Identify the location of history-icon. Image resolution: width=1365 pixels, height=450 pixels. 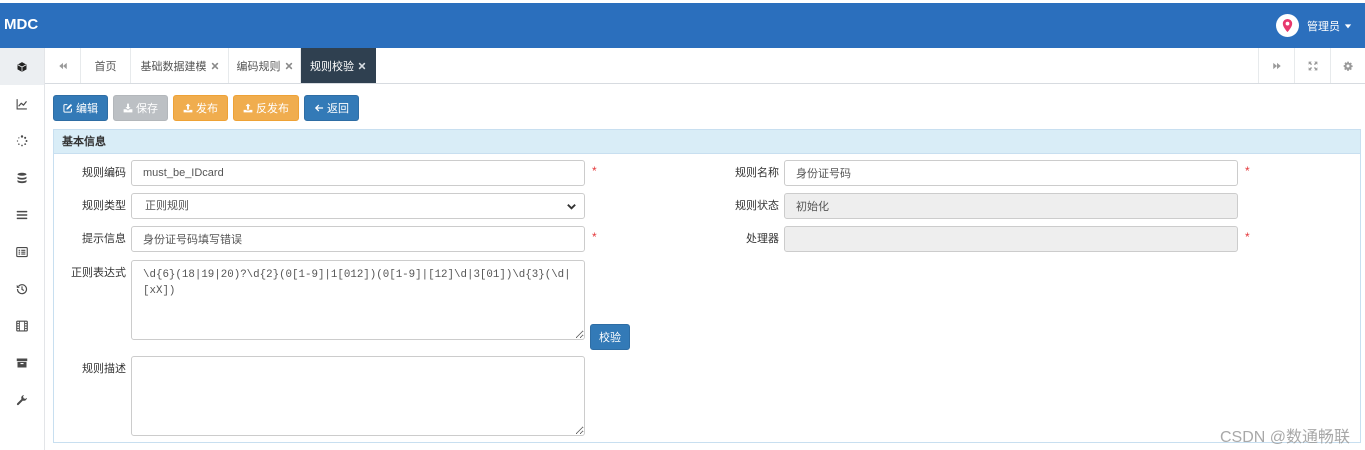
(22, 289).